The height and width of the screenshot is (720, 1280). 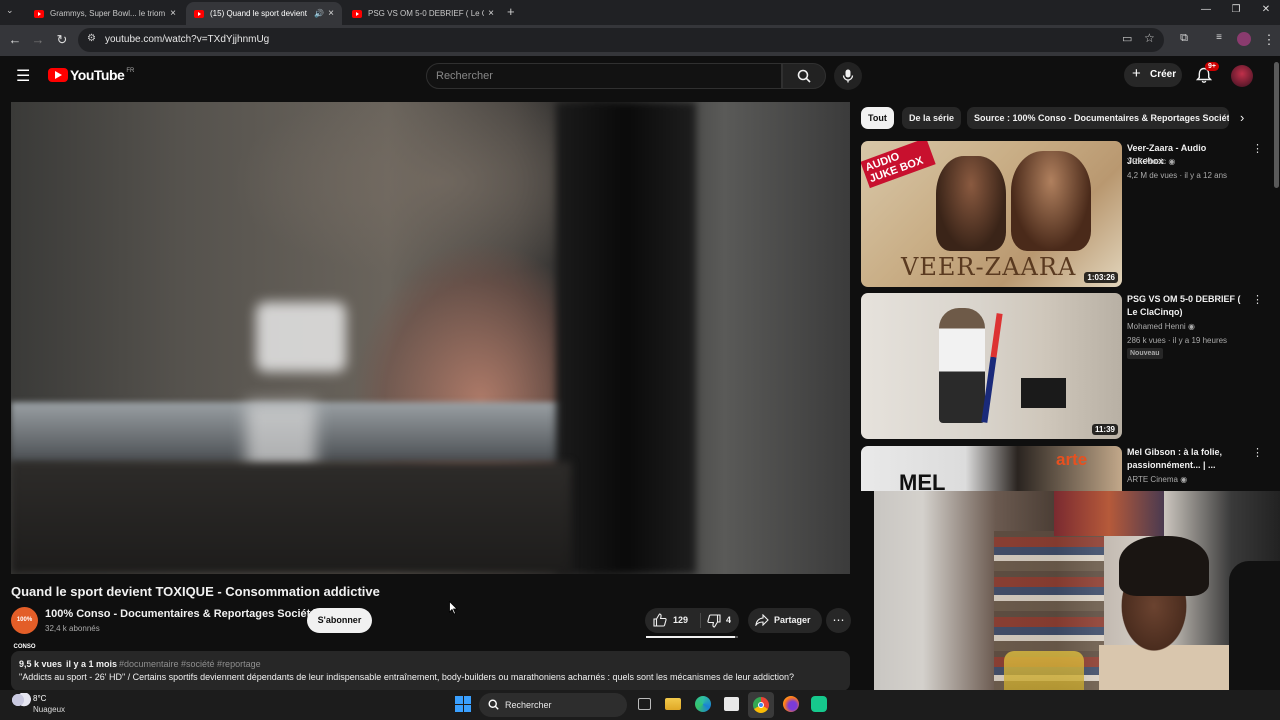 What do you see at coordinates (108, 13) in the screenshot?
I see `tab-title: Grammys, Super Bowl... le triom` at bounding box center [108, 13].